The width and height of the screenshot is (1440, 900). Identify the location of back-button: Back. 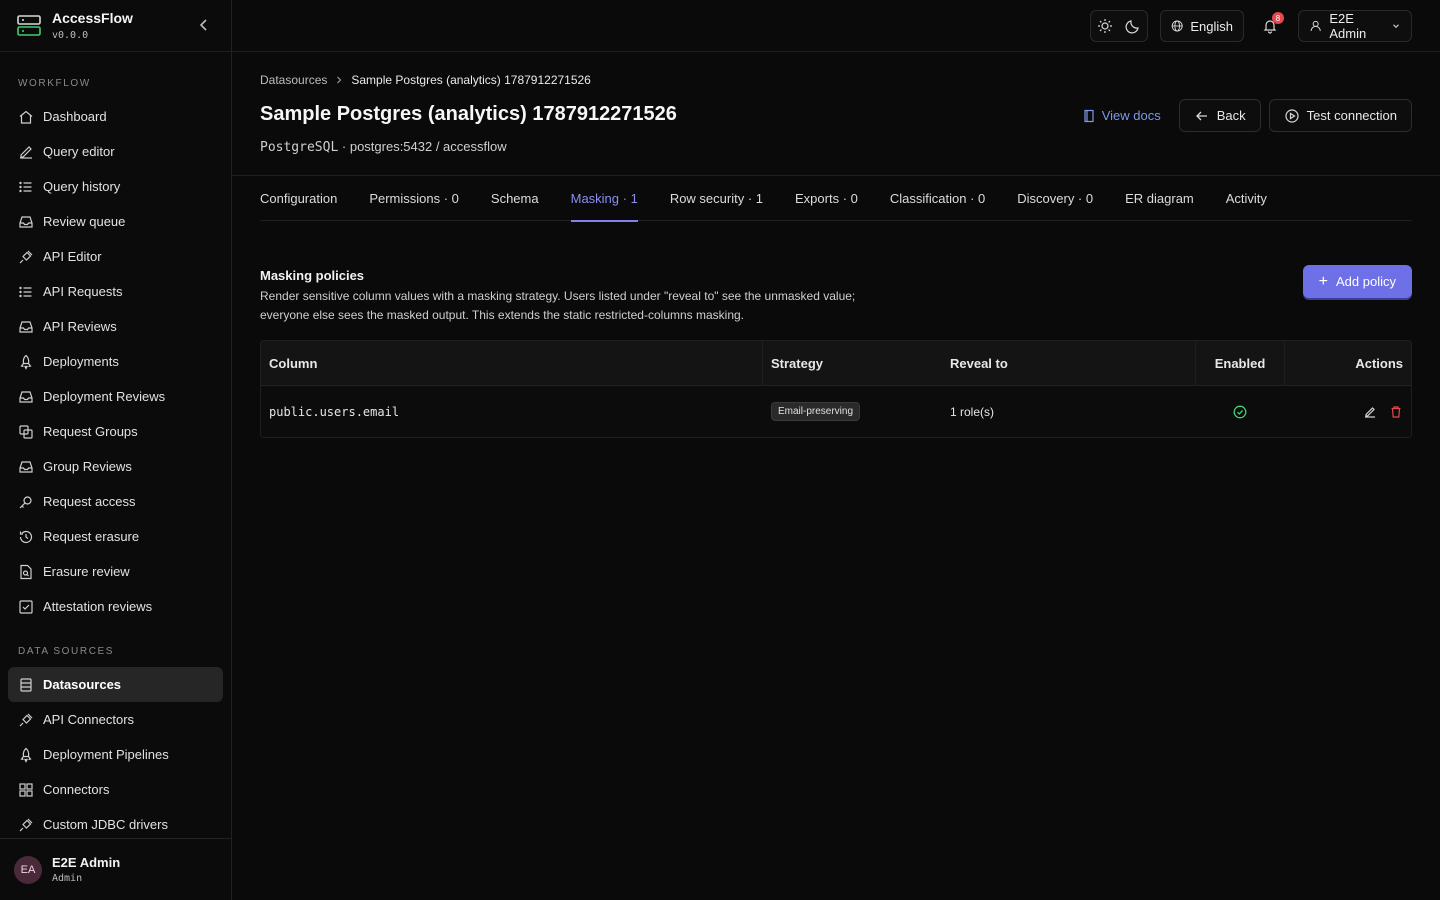
(1219, 115).